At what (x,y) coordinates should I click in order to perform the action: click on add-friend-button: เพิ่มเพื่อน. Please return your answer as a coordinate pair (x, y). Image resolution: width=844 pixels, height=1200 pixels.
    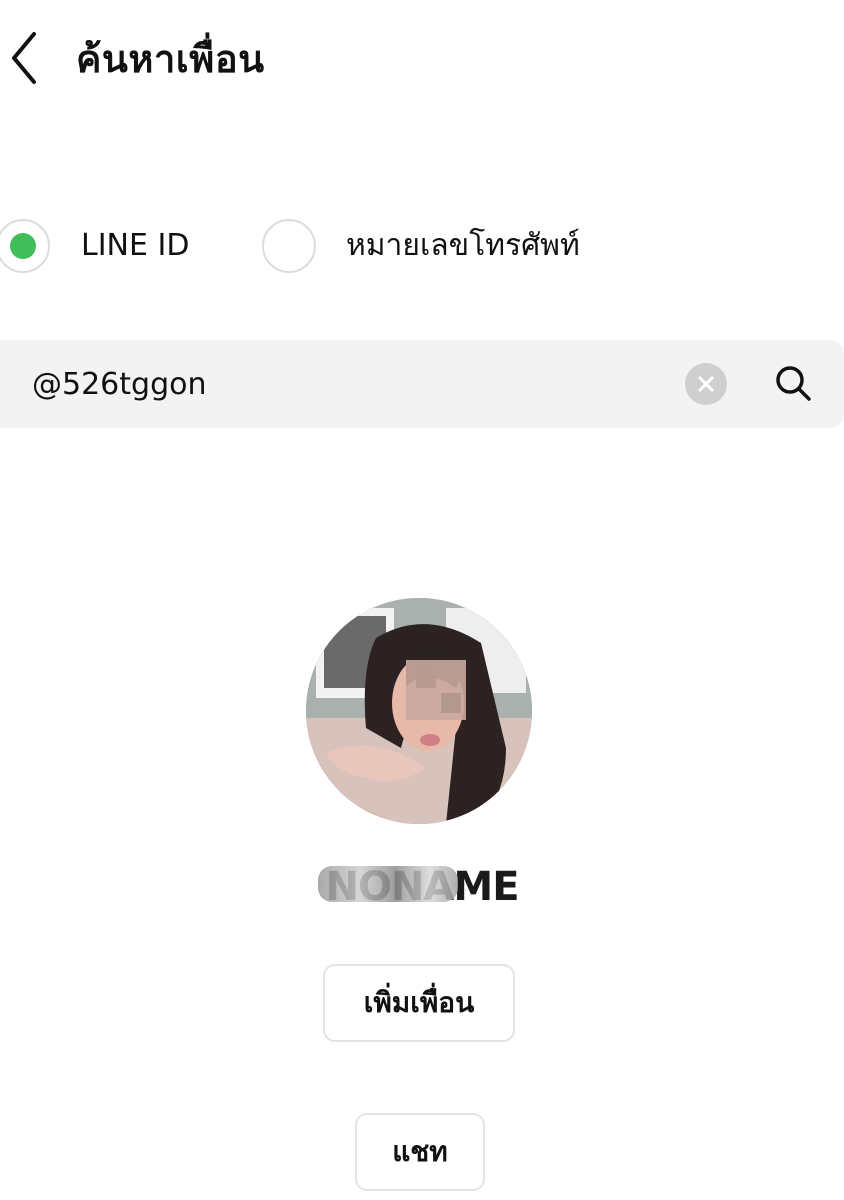
    Looking at the image, I should click on (419, 1003).